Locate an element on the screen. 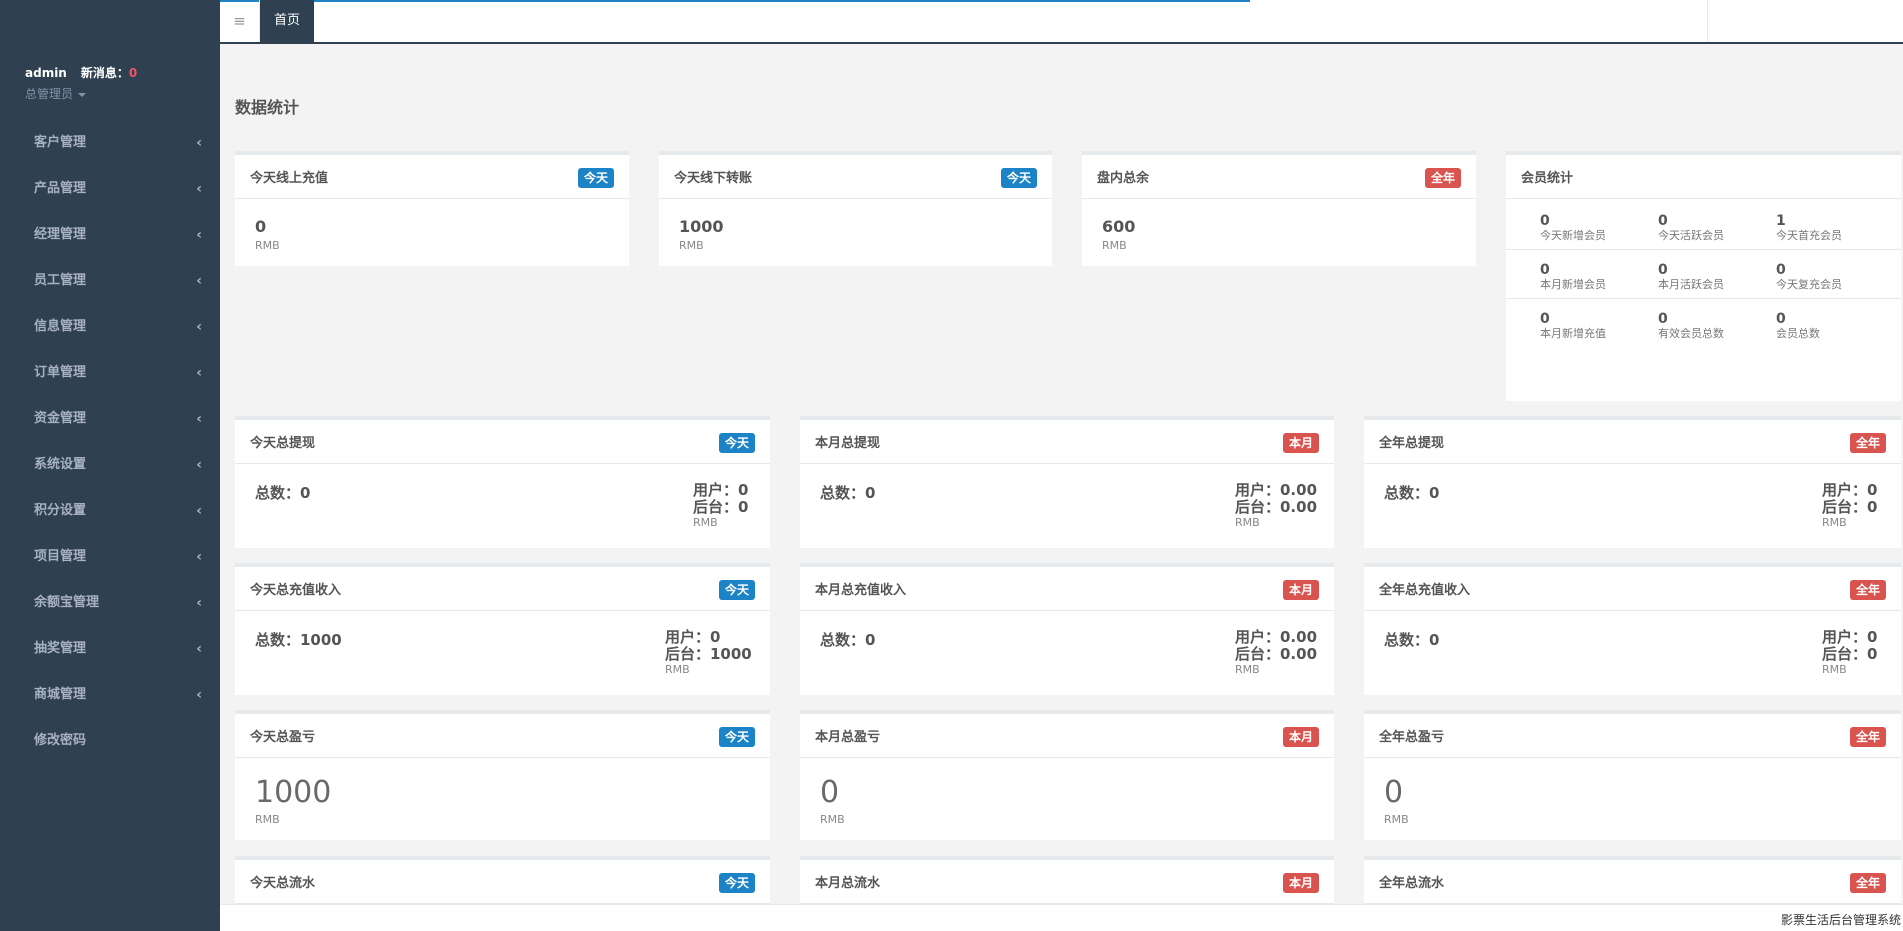 This screenshot has width=1903, height=931. sidebar-item-funds: 资金管理 ‹ is located at coordinates (110, 419).